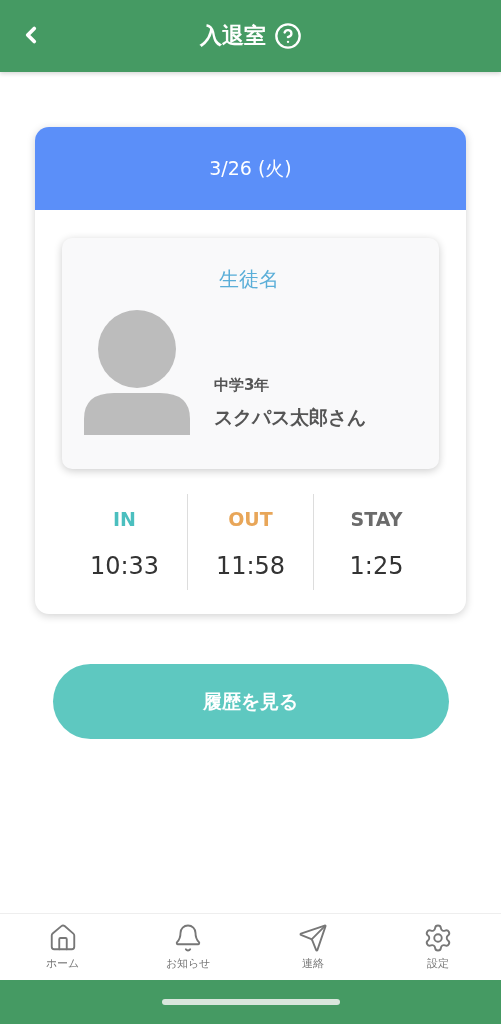 This screenshot has height=1024, width=501. What do you see at coordinates (124, 566) in the screenshot?
I see `time-value: 10:33` at bounding box center [124, 566].